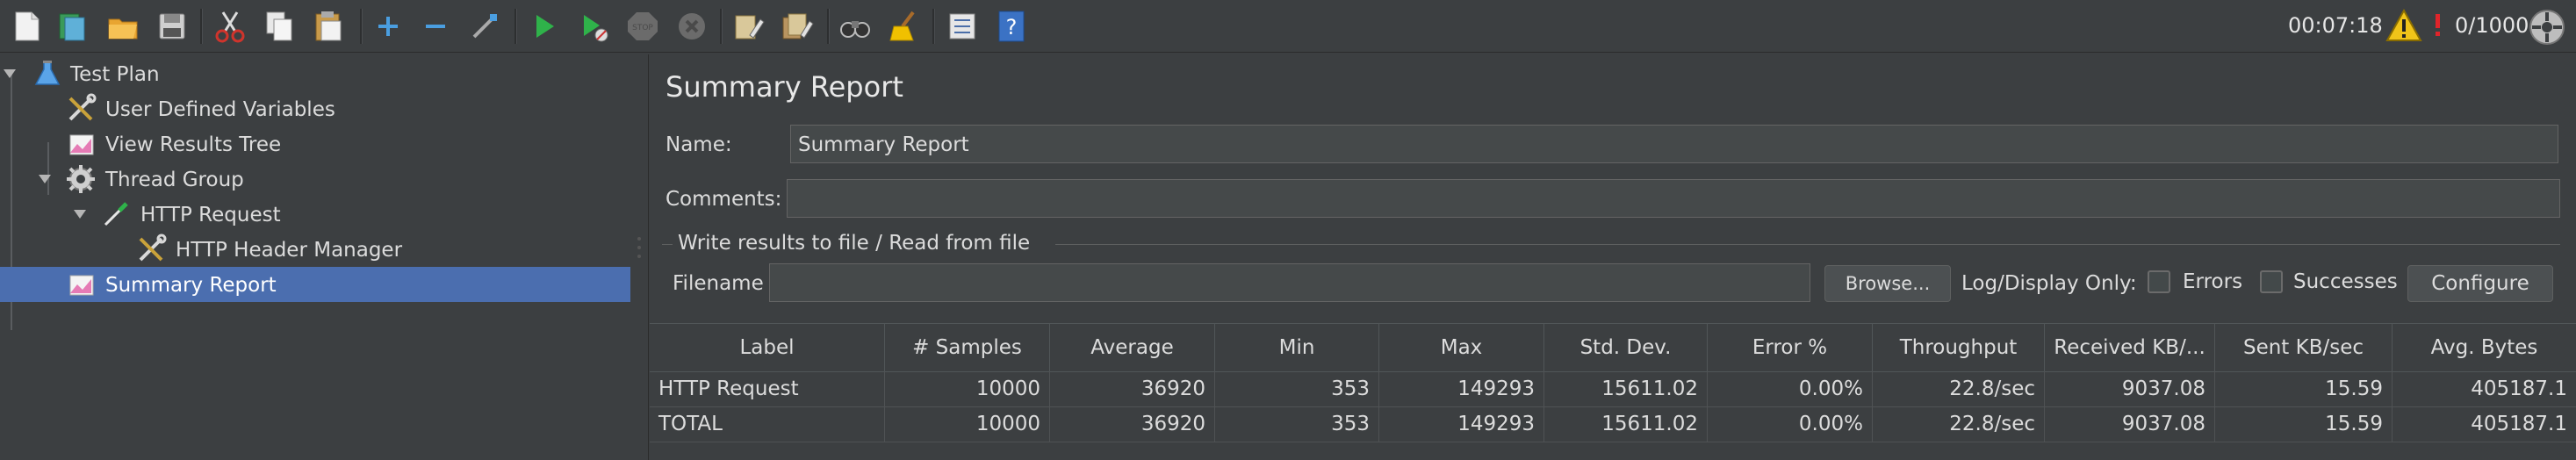 The height and width of the screenshot is (460, 2576). What do you see at coordinates (593, 27) in the screenshot?
I see `start-no-pause-icon` at bounding box center [593, 27].